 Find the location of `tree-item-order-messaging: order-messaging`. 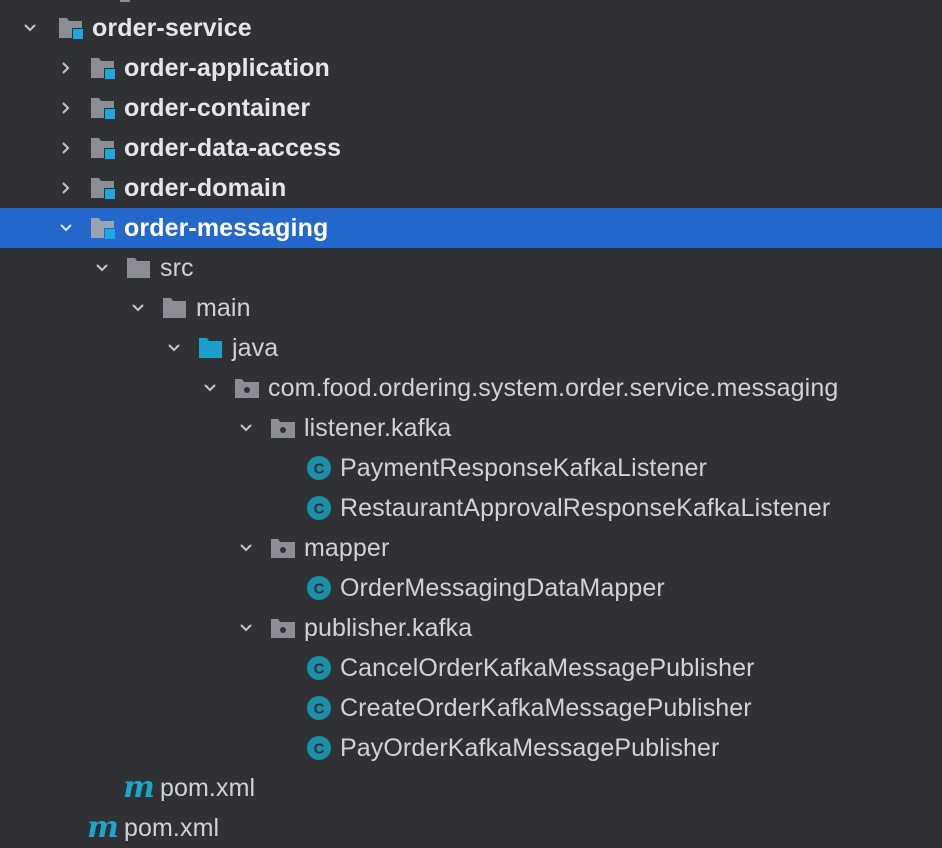

tree-item-order-messaging: order-messaging is located at coordinates (471, 228).